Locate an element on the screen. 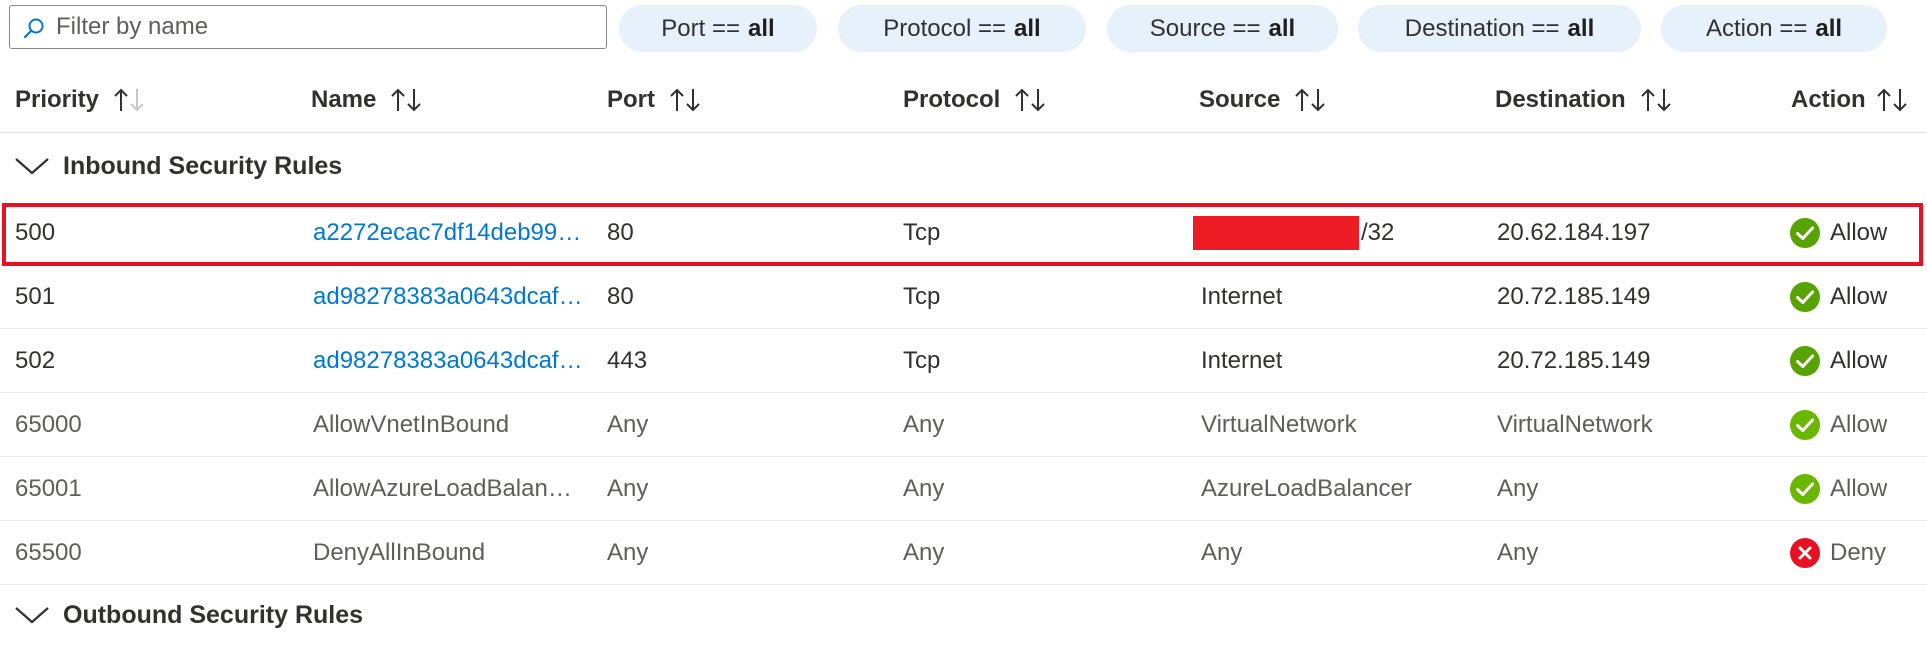 The width and height of the screenshot is (1927, 645). name-cell: AllowVnetInBound is located at coordinates (459, 425).